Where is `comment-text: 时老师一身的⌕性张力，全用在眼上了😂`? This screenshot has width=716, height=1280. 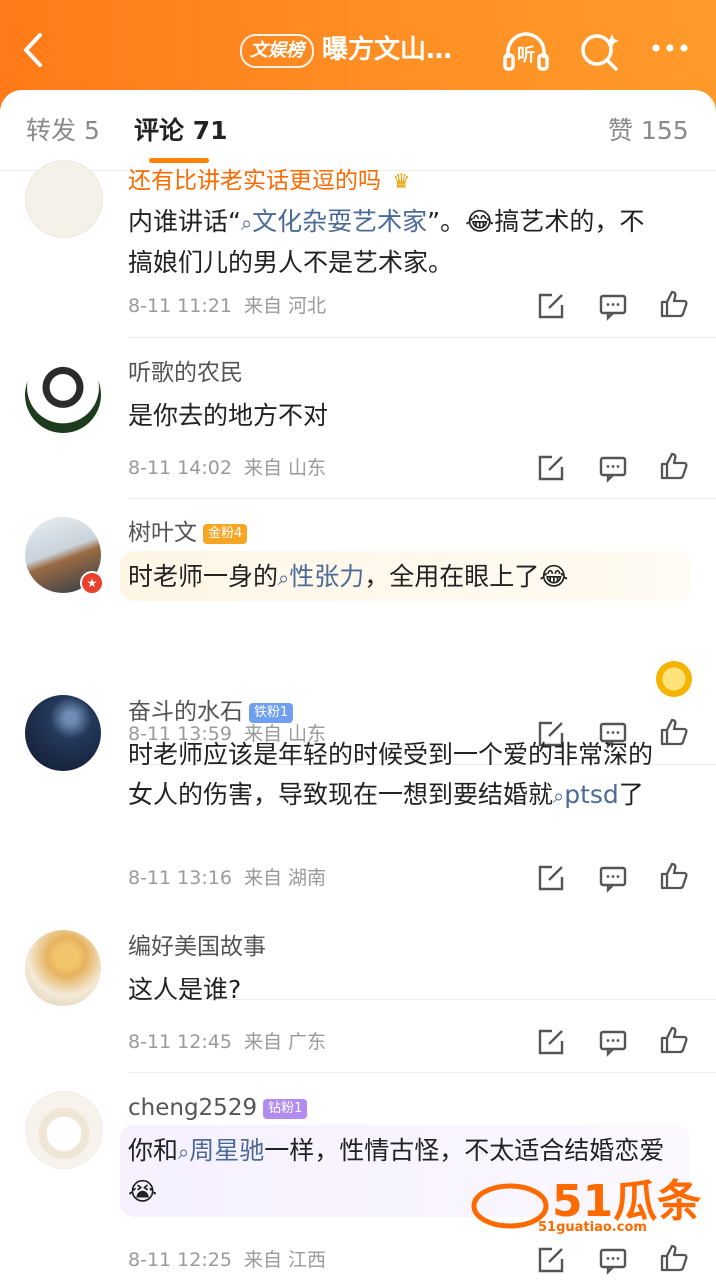 comment-text: 时老师一身的⌕性张力，全用在眼上了😂 is located at coordinates (348, 576).